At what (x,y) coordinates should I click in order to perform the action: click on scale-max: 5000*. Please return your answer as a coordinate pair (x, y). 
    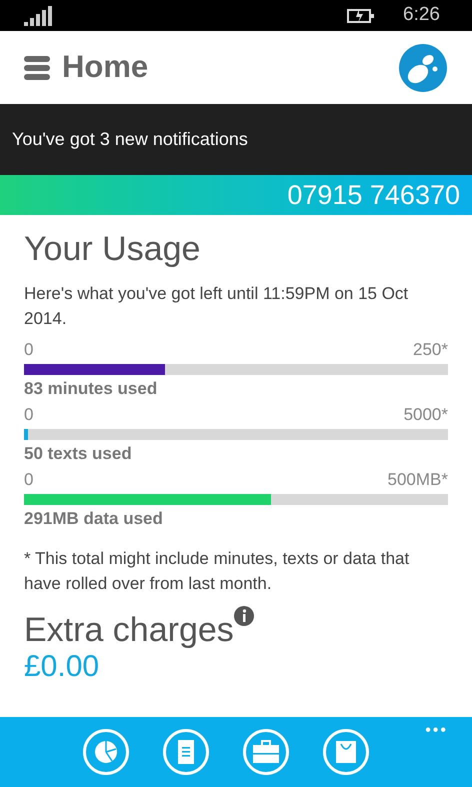
    Looking at the image, I should click on (426, 415).